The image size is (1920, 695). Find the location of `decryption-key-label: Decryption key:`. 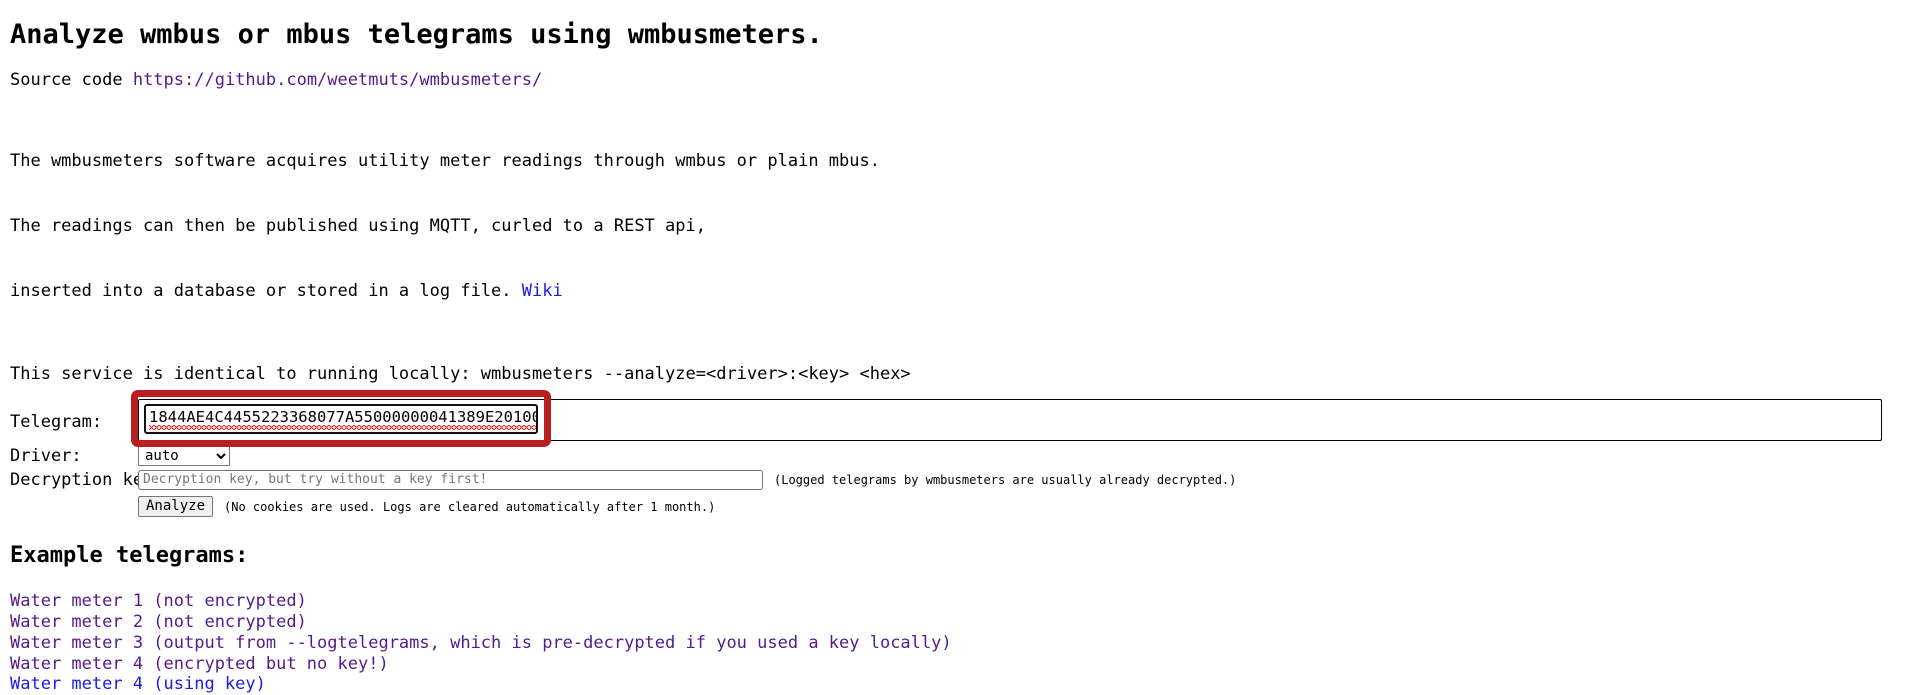

decryption-key-label: Decryption key: is located at coordinates (87, 479).